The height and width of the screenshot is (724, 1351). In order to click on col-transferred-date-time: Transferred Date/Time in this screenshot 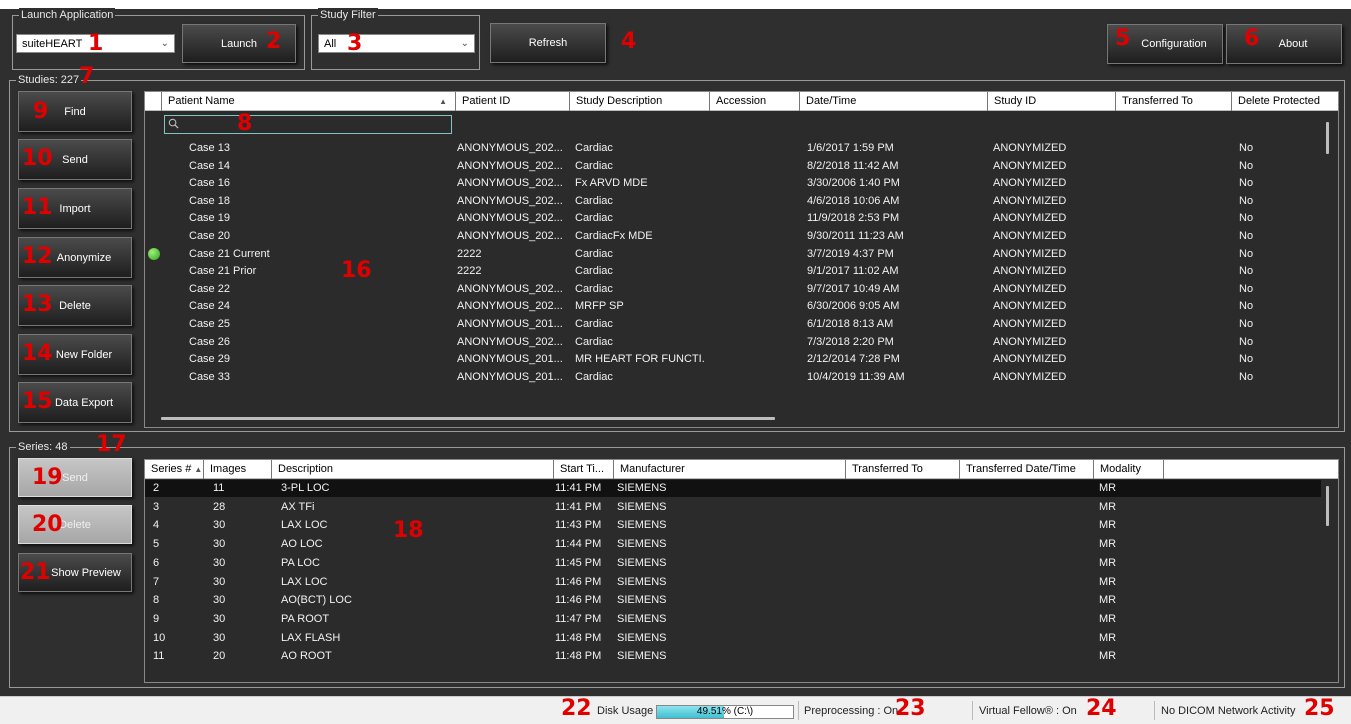, I will do `click(1026, 469)`.